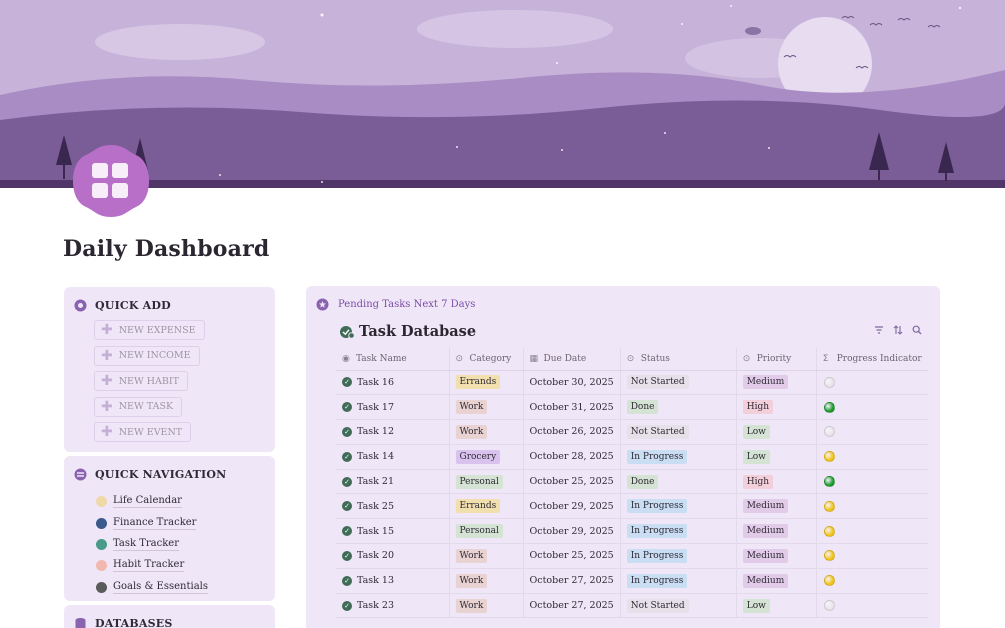 This screenshot has height=628, width=1005. What do you see at coordinates (169, 616) in the screenshot?
I see `databases-card: DATABASES` at bounding box center [169, 616].